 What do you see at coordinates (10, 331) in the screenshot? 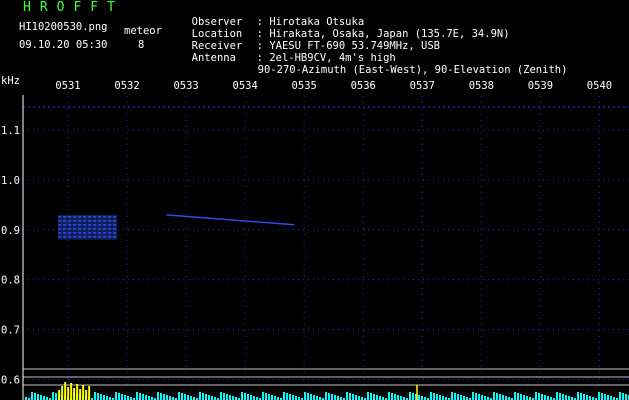
I see `y-tick-label: 0.7` at bounding box center [10, 331].